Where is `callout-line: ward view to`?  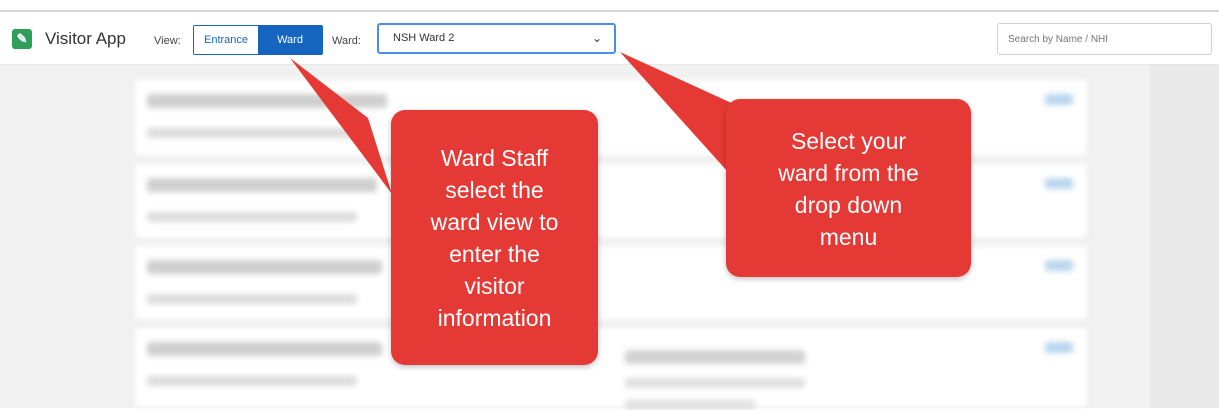
callout-line: ward view to is located at coordinates (494, 222).